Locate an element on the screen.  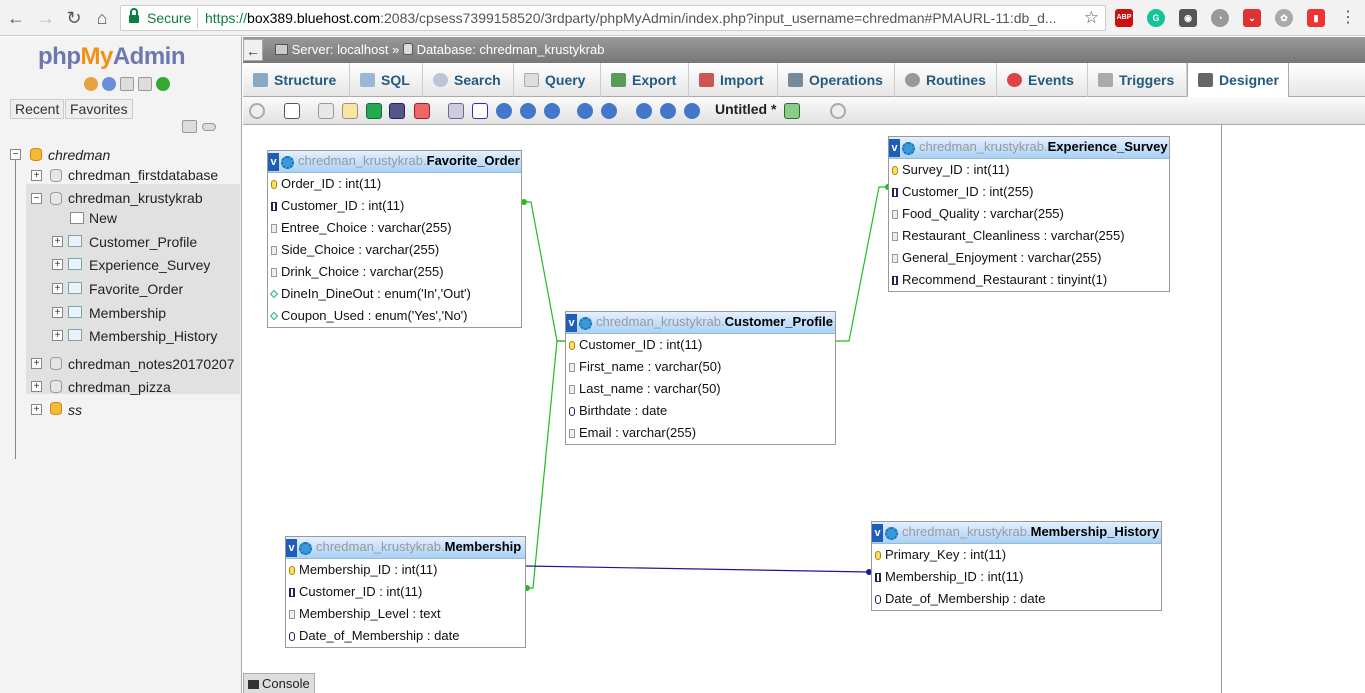
column-row: Restaurant_Cleanliness : varchar(255) is located at coordinates (1029, 236).